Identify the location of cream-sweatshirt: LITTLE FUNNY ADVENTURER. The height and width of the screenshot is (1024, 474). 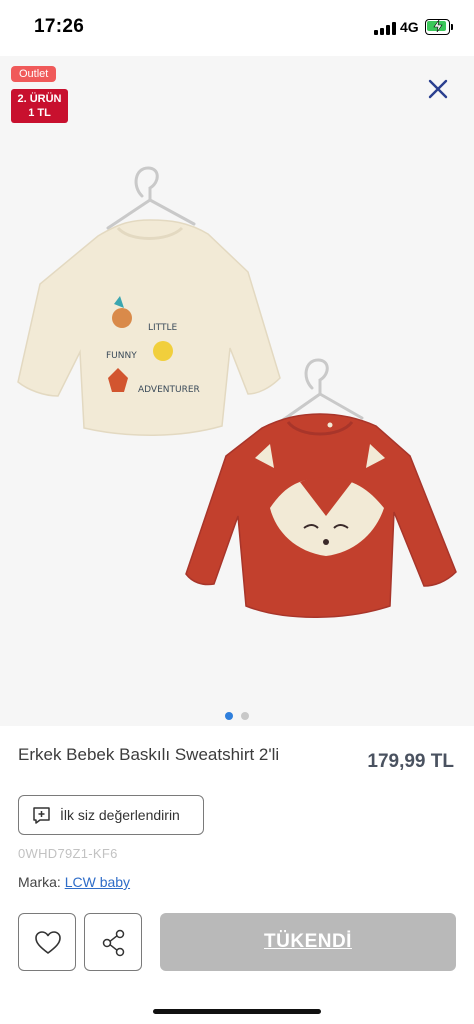
(149, 327).